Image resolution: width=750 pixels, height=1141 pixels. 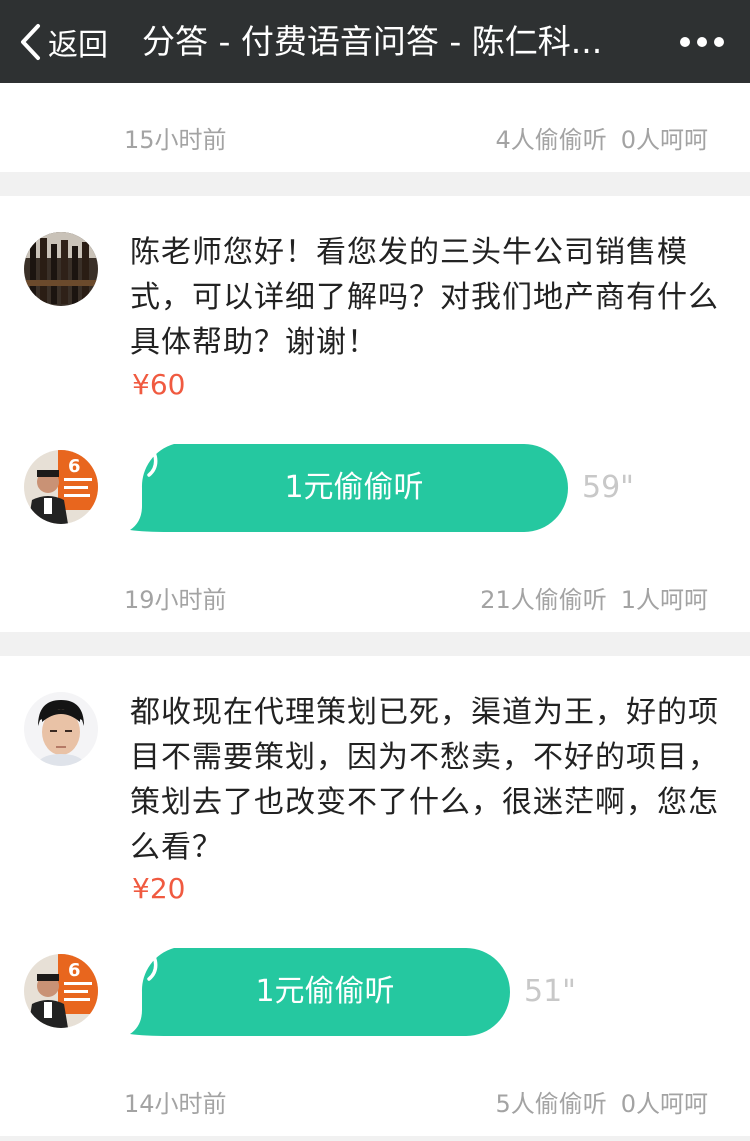 What do you see at coordinates (550, 991) in the screenshot?
I see `voice-duration: 51"` at bounding box center [550, 991].